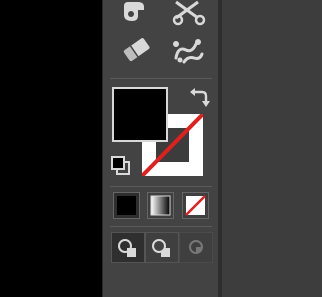 Image resolution: width=322 pixels, height=297 pixels. Describe the element at coordinates (160, 205) in the screenshot. I see `gradient-mode-button` at that location.